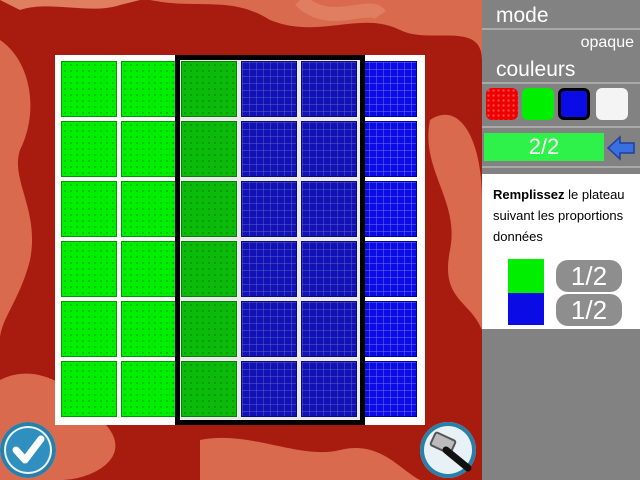  What do you see at coordinates (526, 309) in the screenshot?
I see `legend-blue-swatch` at bounding box center [526, 309].